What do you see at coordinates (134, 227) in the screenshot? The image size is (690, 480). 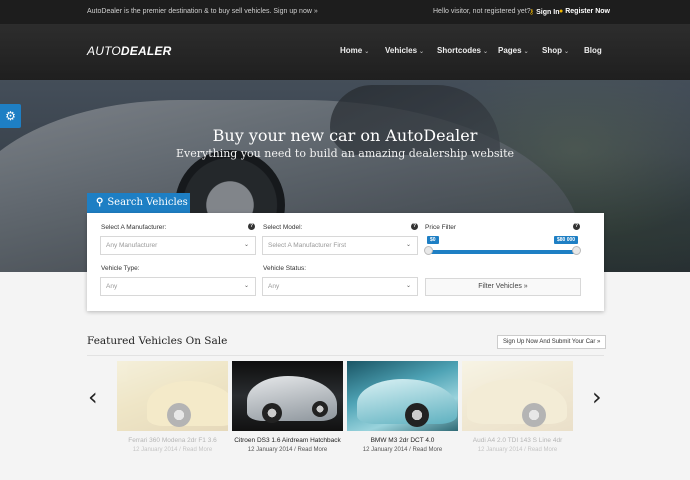 I see `manufacturer-label: Select A Manufacturer:` at bounding box center [134, 227].